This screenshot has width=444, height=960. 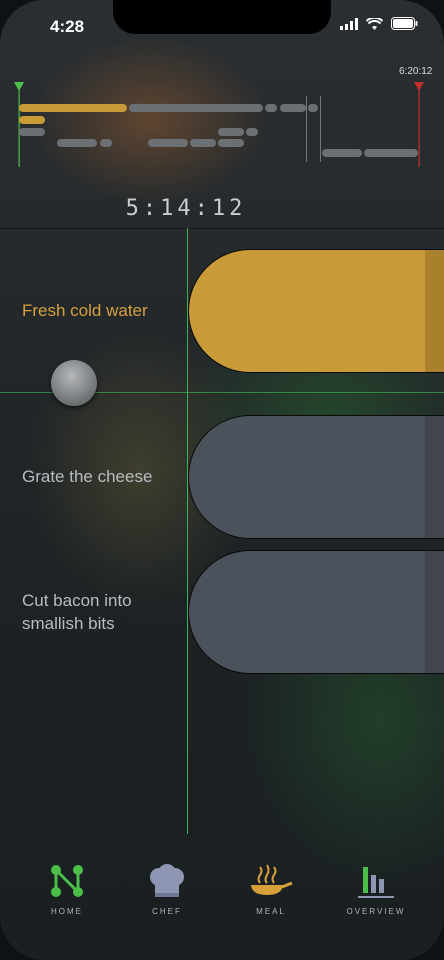 What do you see at coordinates (349, 23) in the screenshot?
I see `signal-icon` at bounding box center [349, 23].